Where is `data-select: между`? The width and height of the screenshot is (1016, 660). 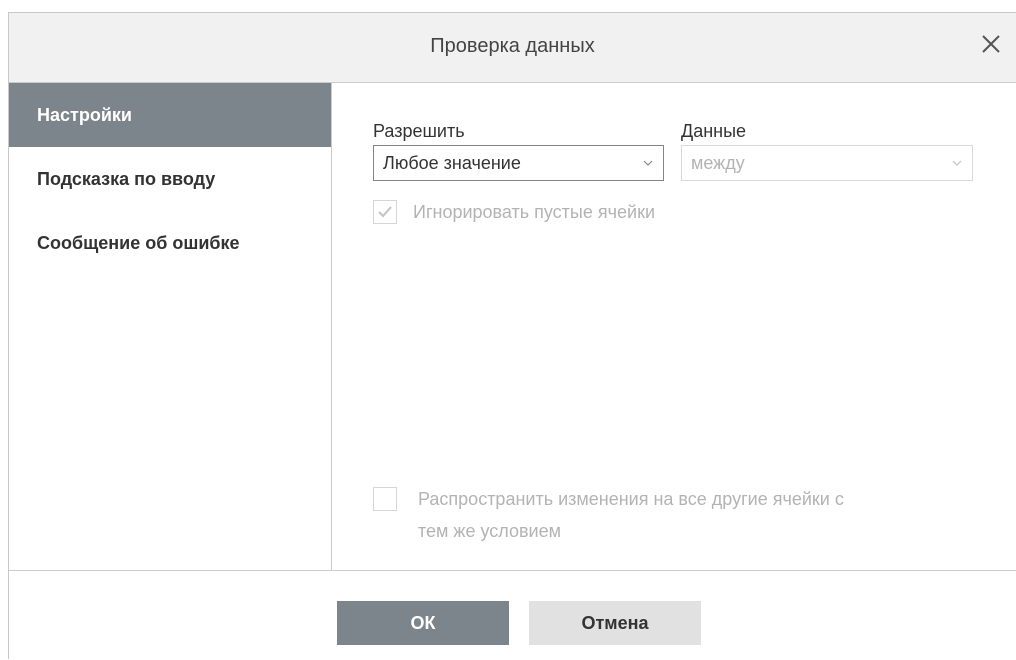
data-select: между is located at coordinates (827, 163).